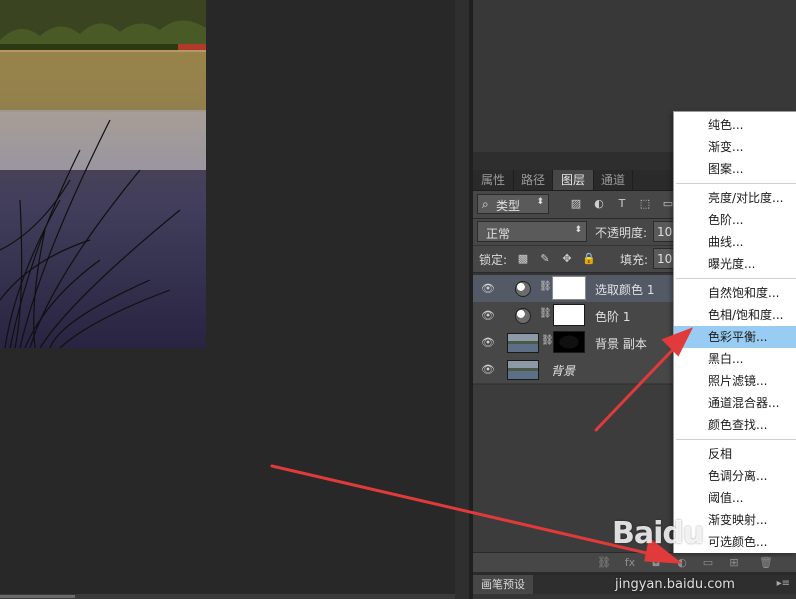  I want to click on fill-label: 填充:, so click(634, 260).